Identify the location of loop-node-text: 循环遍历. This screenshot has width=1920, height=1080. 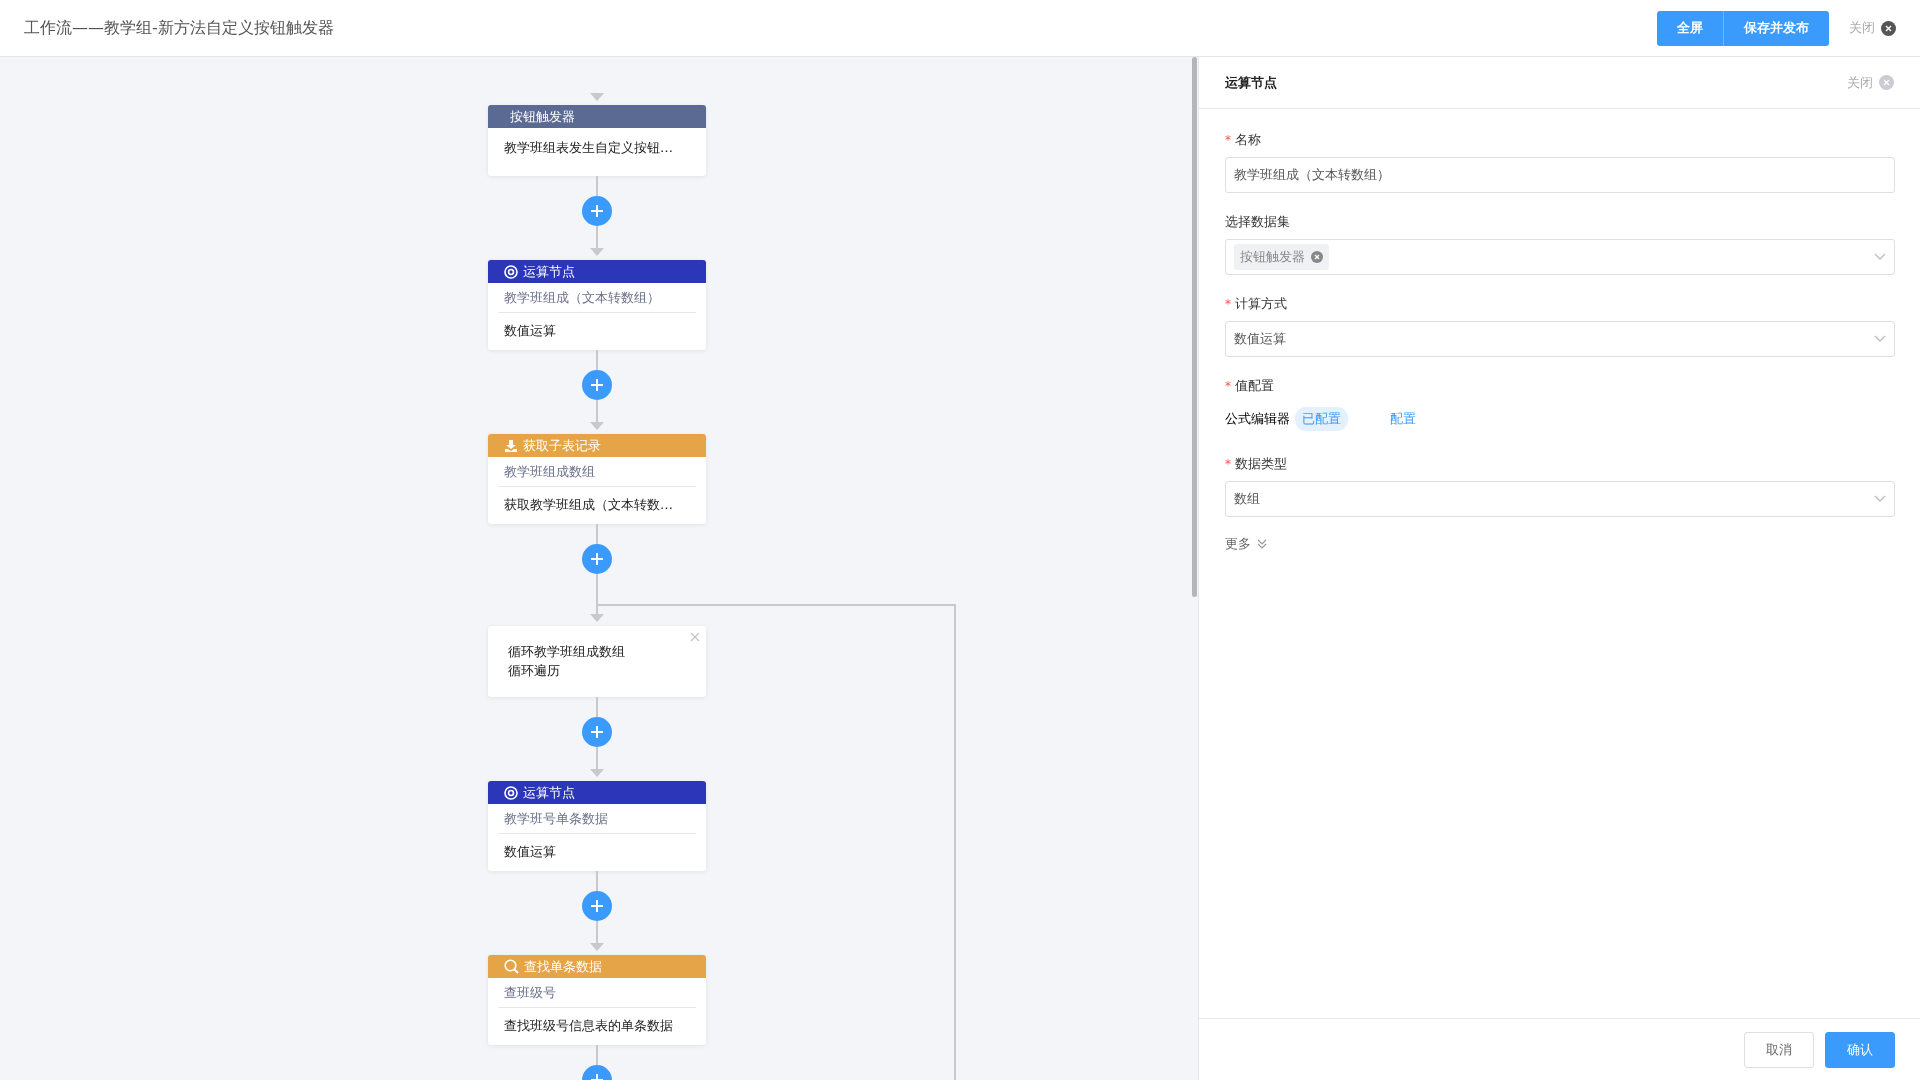
(534, 671).